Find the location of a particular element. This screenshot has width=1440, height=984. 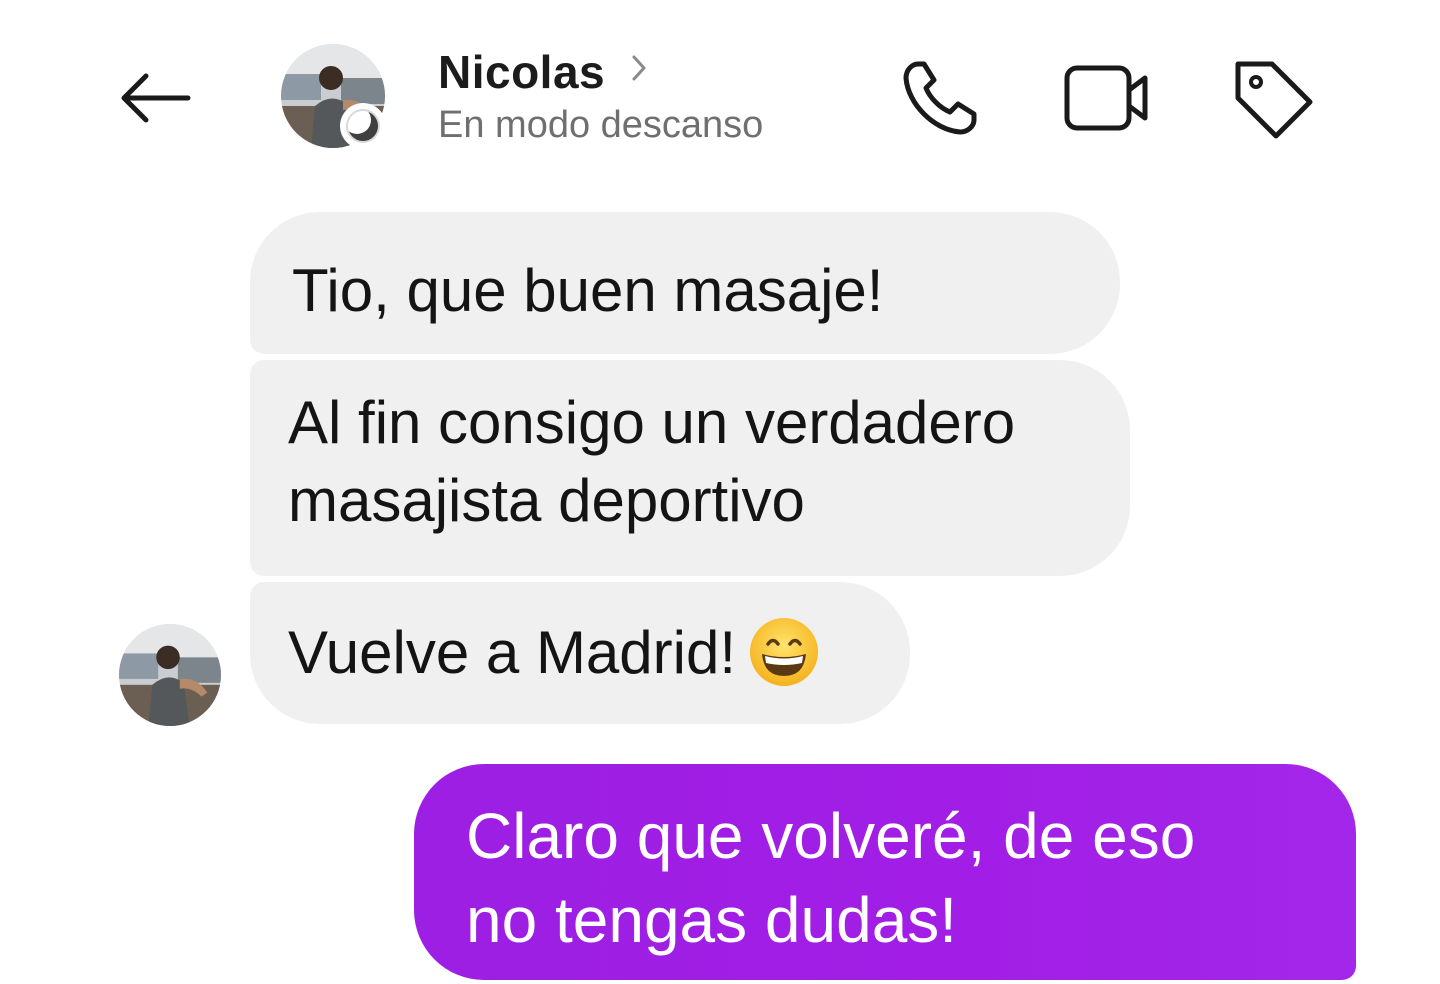

phone-icon is located at coordinates (940, 98).